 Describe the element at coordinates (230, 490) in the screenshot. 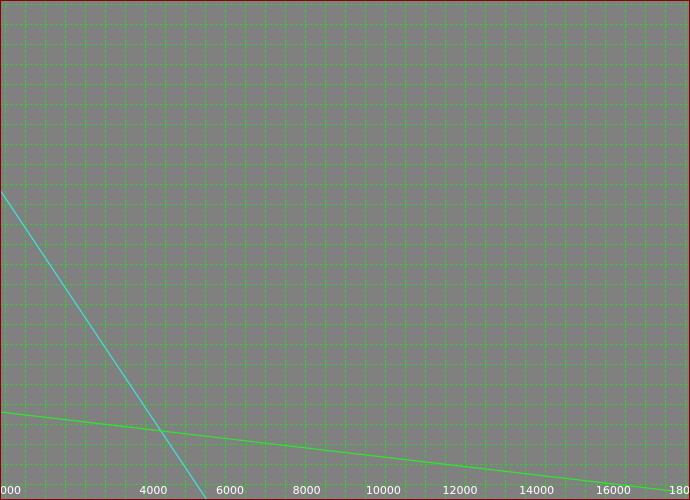

I see `x-tick-label: 6000` at that location.